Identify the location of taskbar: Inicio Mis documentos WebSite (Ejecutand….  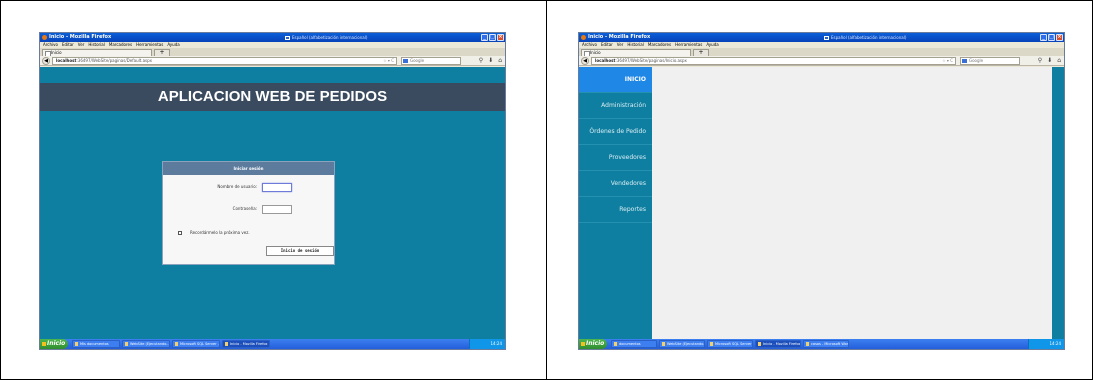
(272, 344).